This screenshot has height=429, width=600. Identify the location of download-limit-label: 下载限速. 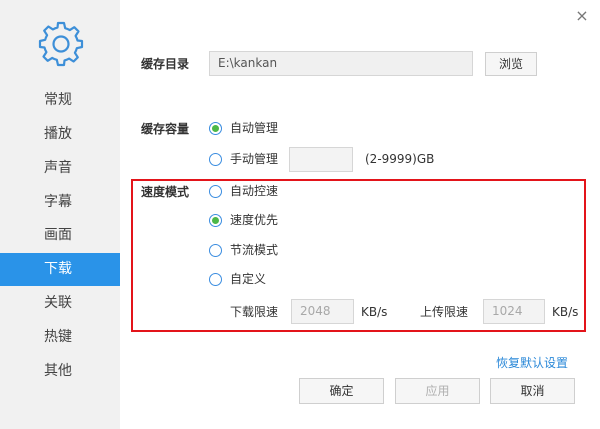
(254, 312).